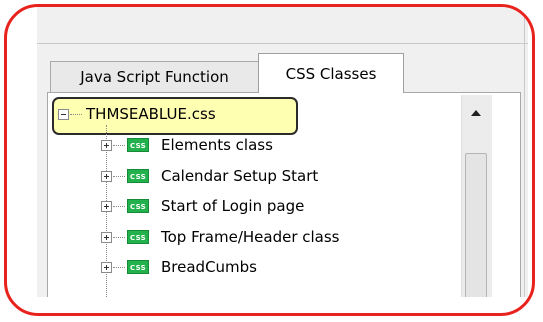 The height and width of the screenshot is (322, 543). What do you see at coordinates (524, 152) in the screenshot?
I see `panel-divider-vertical` at bounding box center [524, 152].